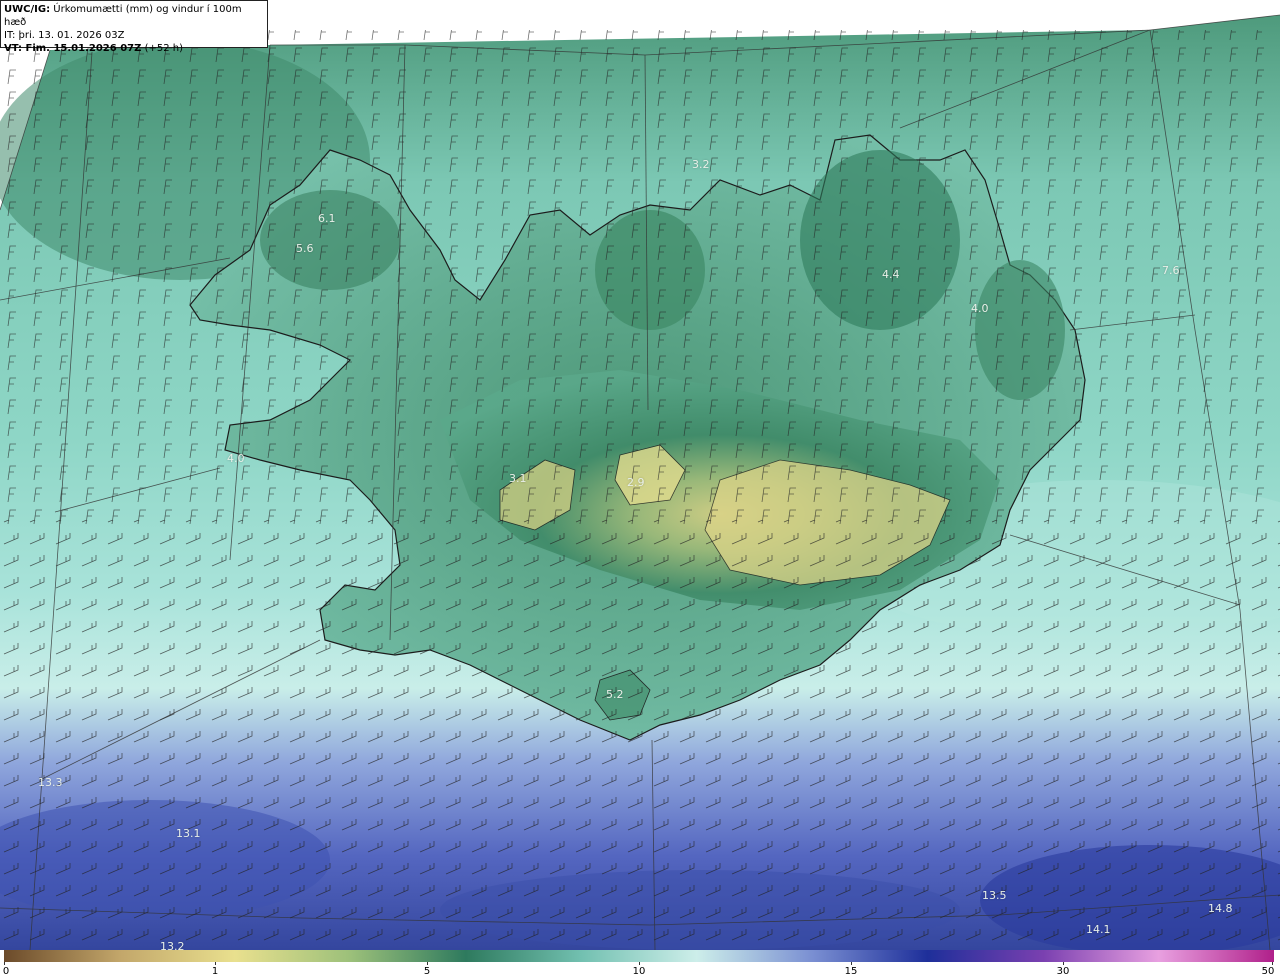  What do you see at coordinates (305, 248) in the screenshot?
I see `value-label: 5.6` at bounding box center [305, 248].